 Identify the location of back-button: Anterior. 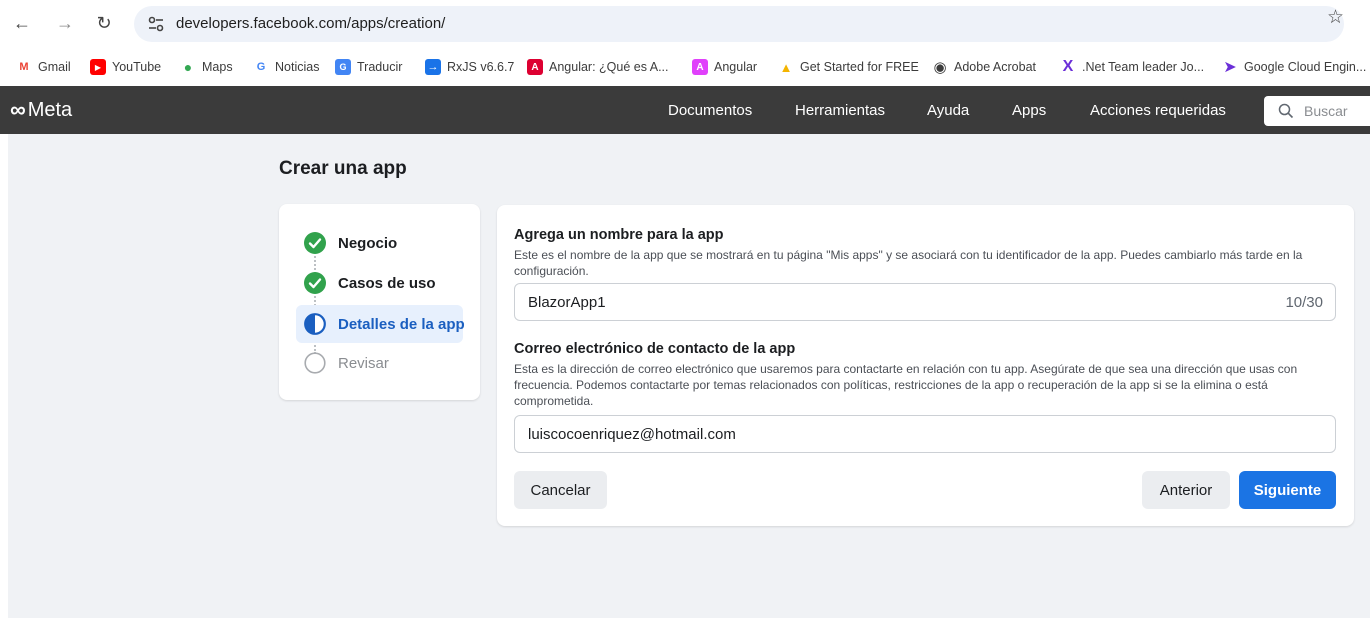
(1186, 490).